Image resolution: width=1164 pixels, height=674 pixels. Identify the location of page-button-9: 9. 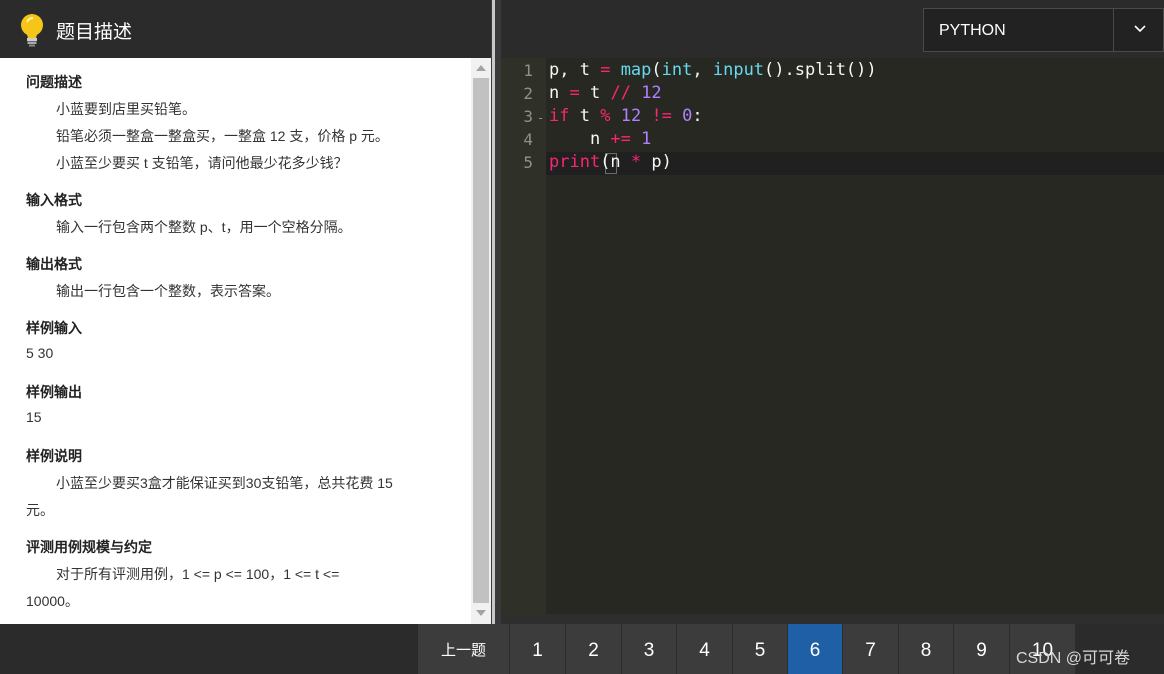
(982, 649).